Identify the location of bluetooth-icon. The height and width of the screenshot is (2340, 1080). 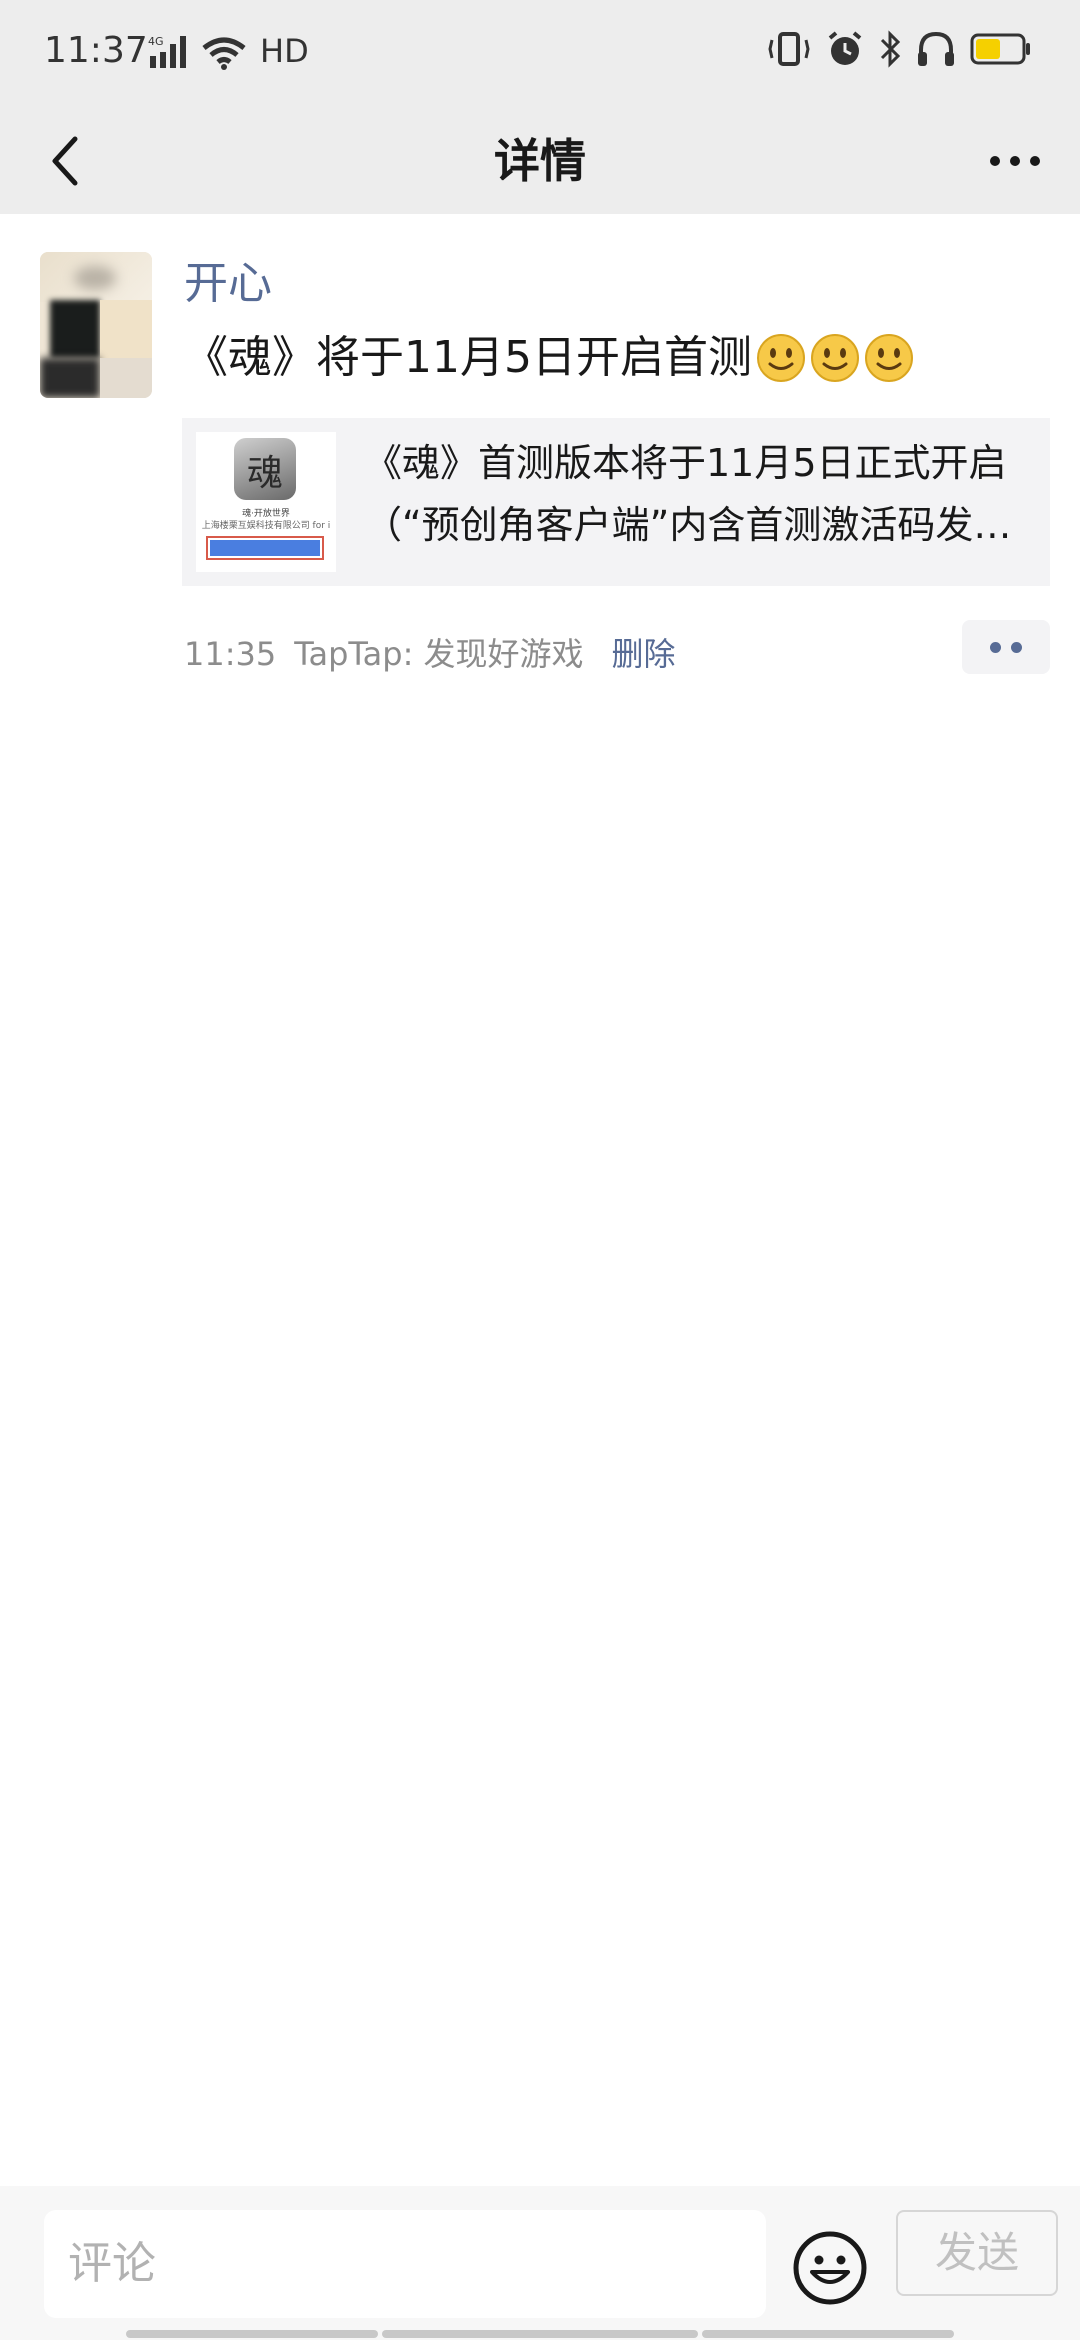
(890, 49).